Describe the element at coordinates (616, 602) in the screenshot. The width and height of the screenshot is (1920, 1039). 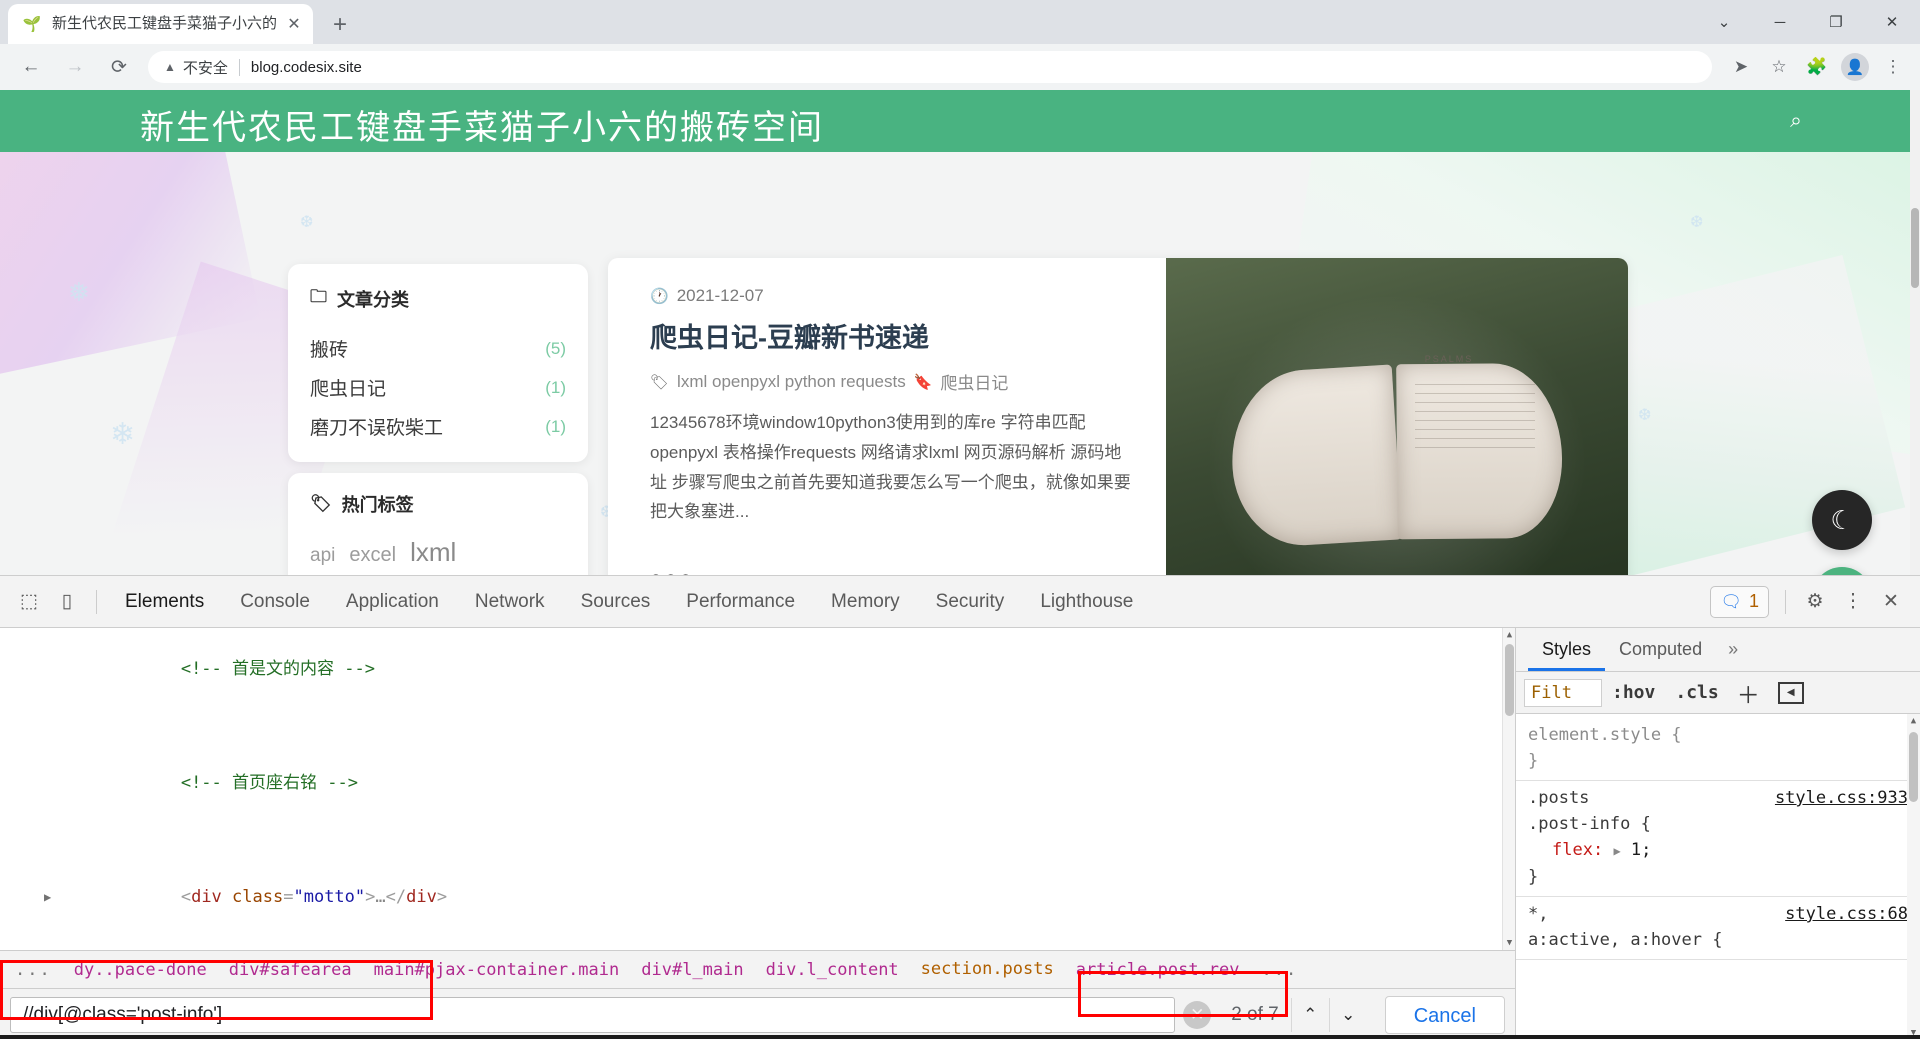
I see `tab-sources: Sources` at that location.